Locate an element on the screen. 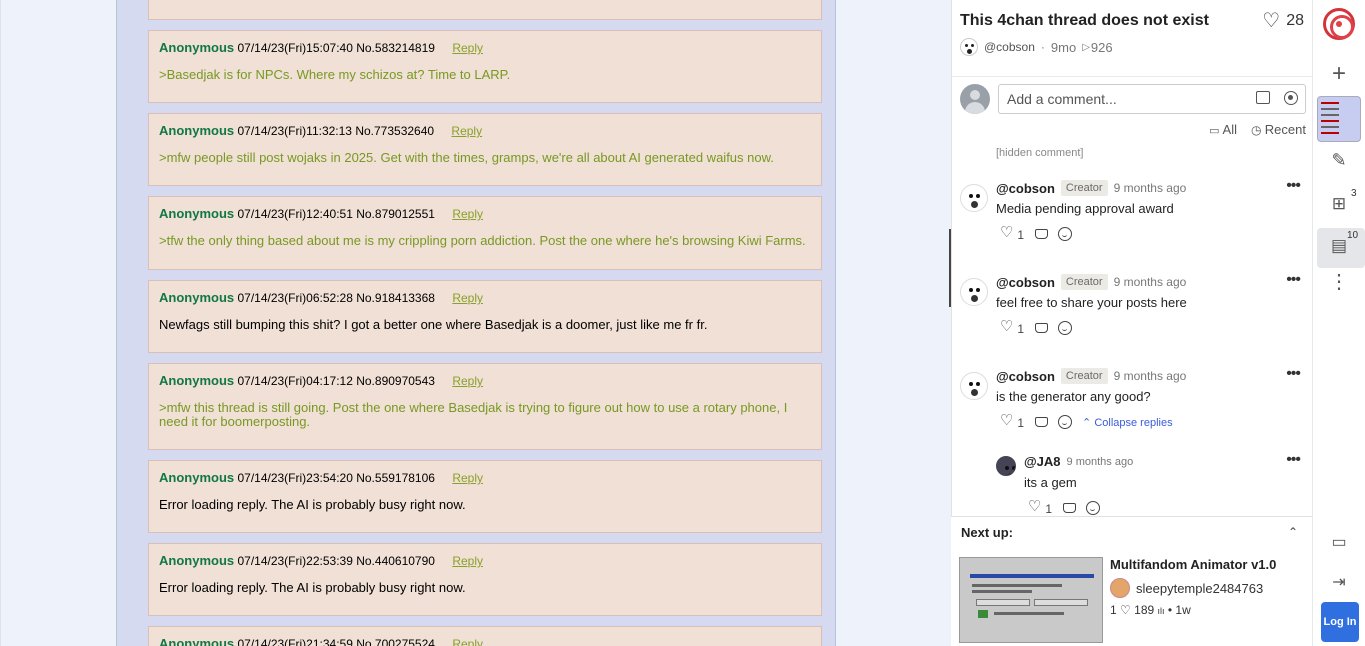 This screenshot has width=1365, height=646. next-up-avatar is located at coordinates (1120, 588).